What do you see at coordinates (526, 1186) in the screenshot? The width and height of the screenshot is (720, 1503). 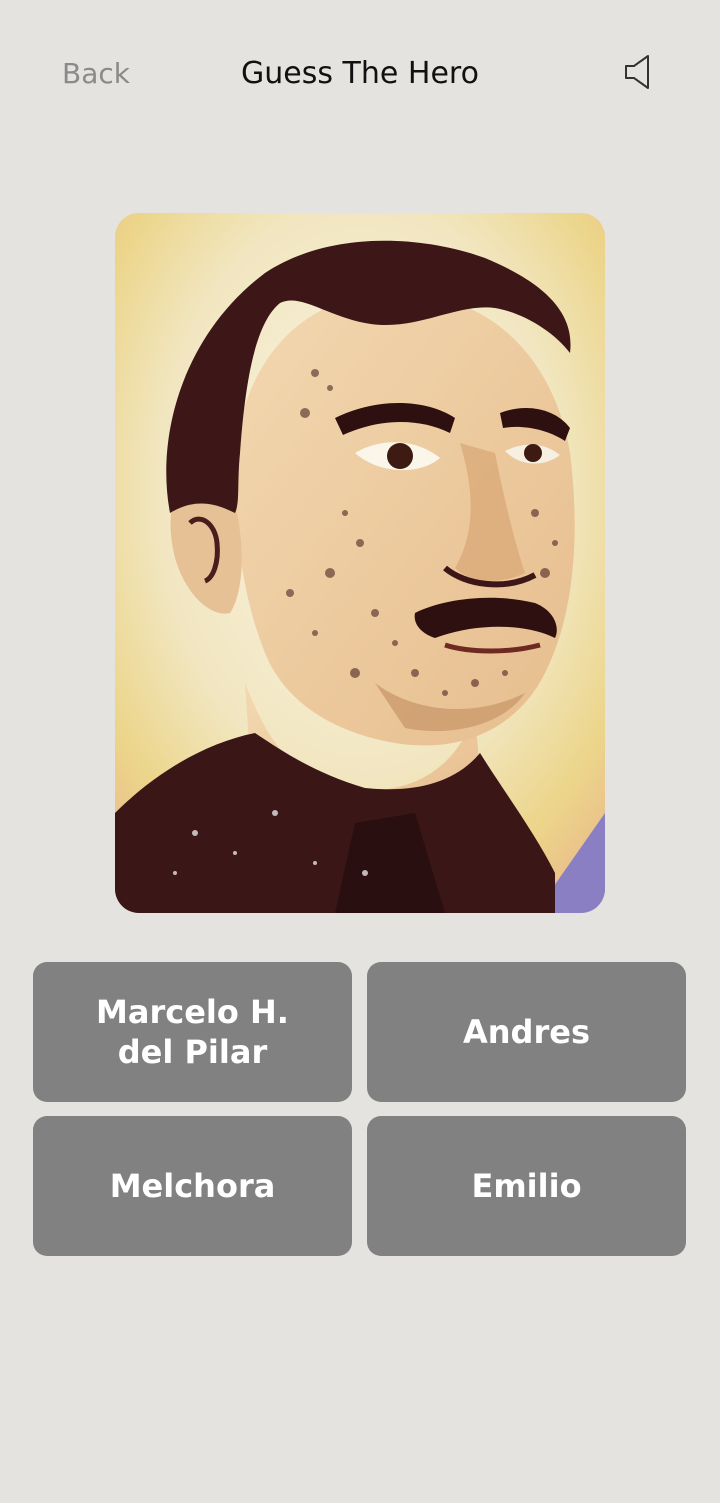 I see `answer-option-4: Emilio` at bounding box center [526, 1186].